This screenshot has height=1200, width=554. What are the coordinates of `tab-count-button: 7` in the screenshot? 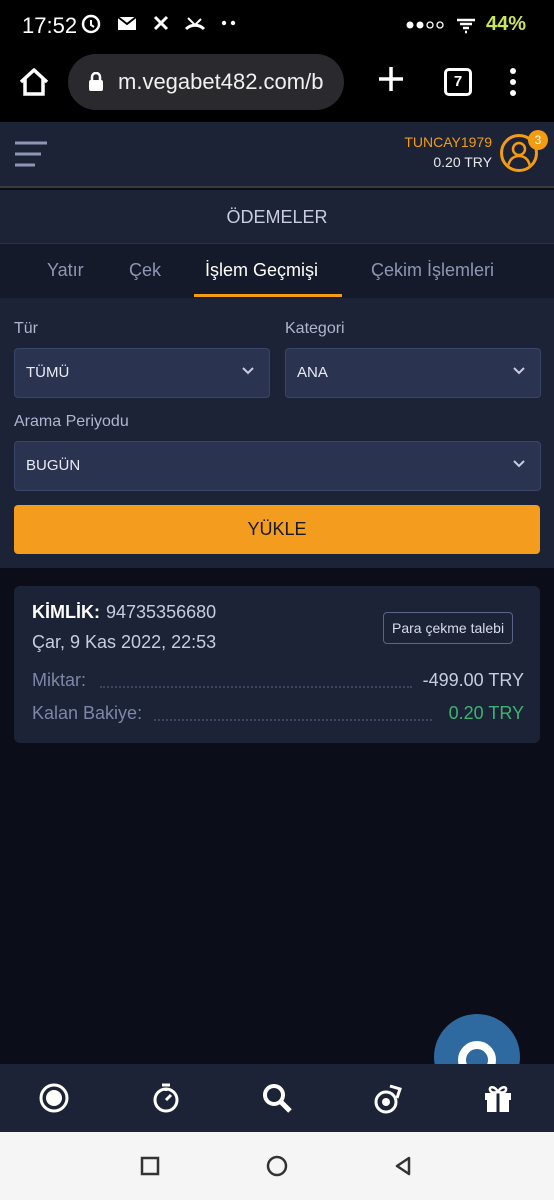 It's located at (458, 82).